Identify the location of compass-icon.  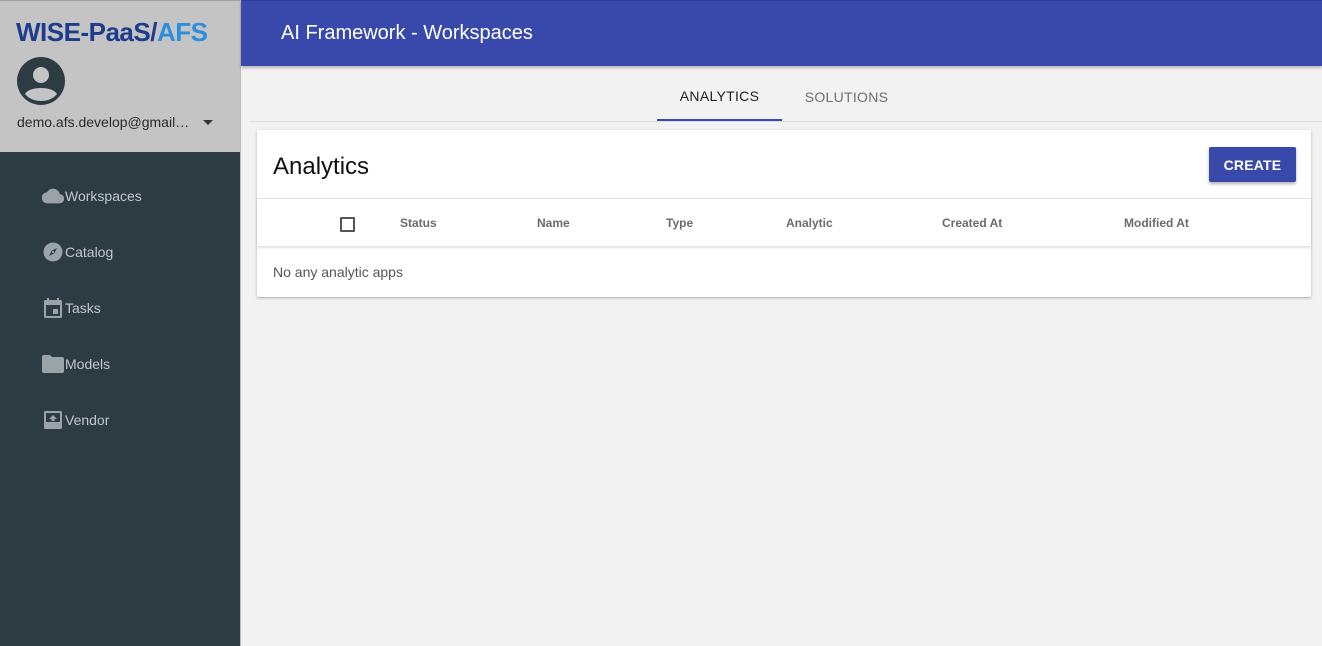
(53, 252).